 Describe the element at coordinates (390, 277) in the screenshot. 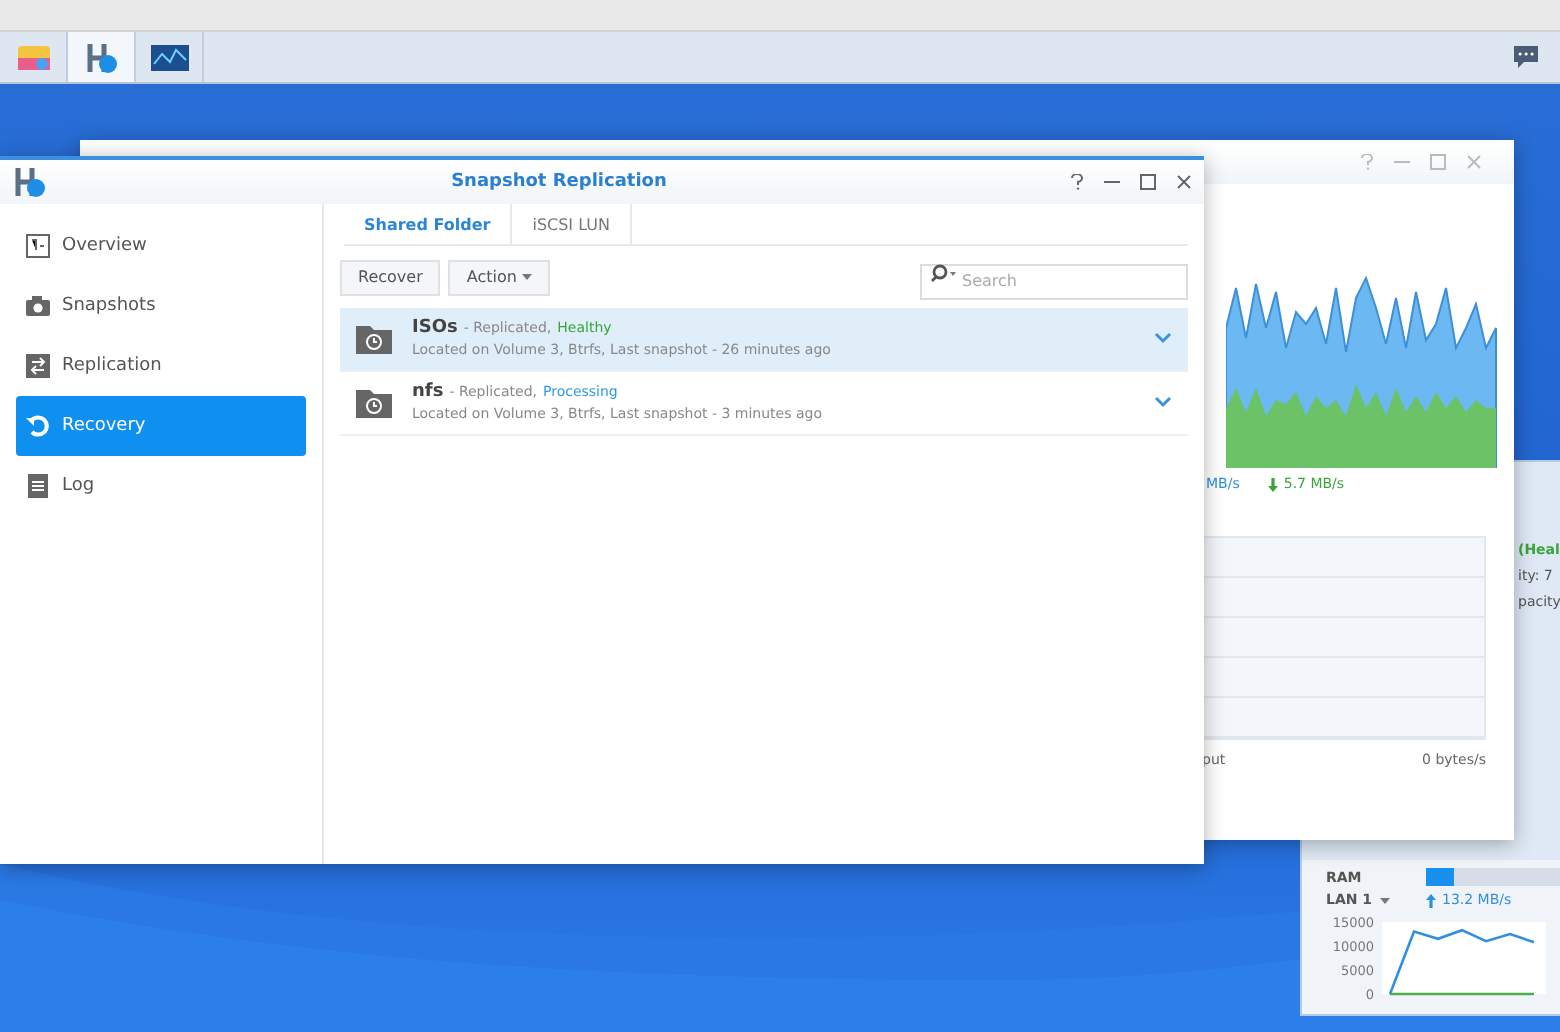

I see `recover-button: Recover` at that location.